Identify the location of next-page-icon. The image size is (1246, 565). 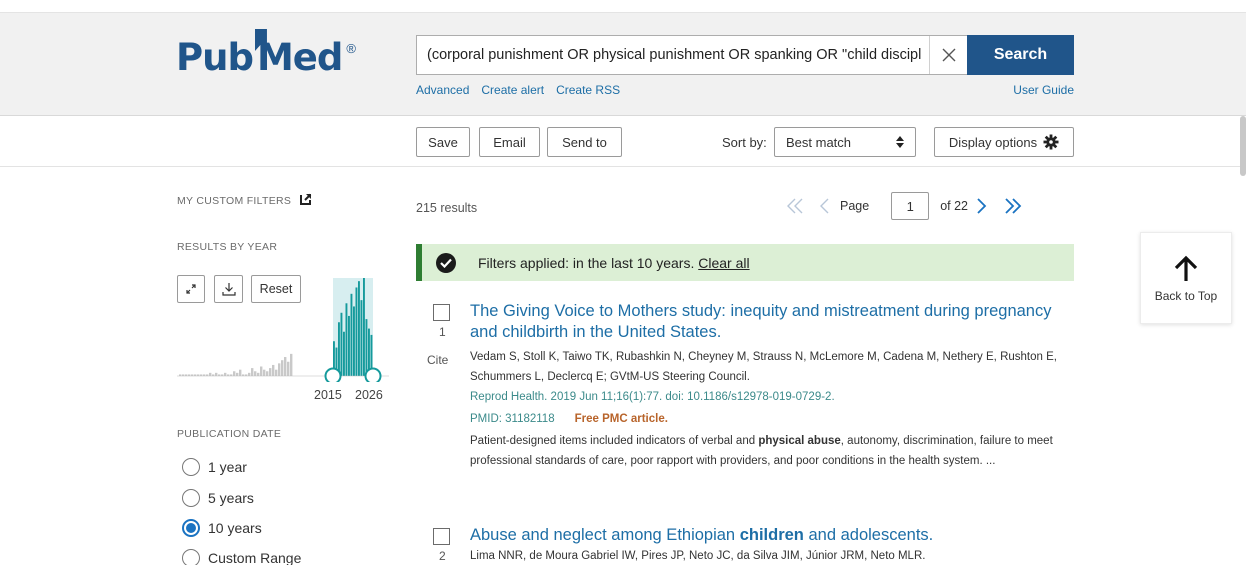
(982, 206).